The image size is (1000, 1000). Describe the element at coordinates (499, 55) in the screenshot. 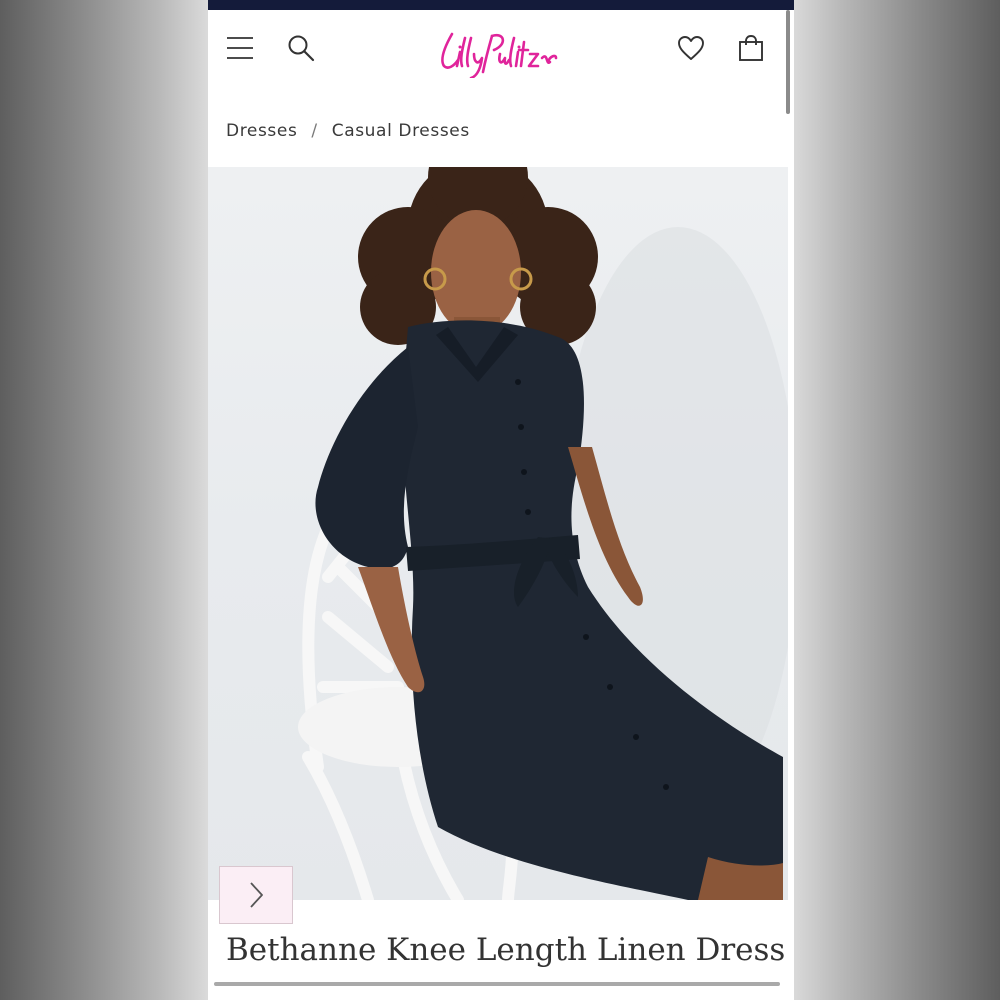

I see `lilly-pulitzer-logo` at that location.